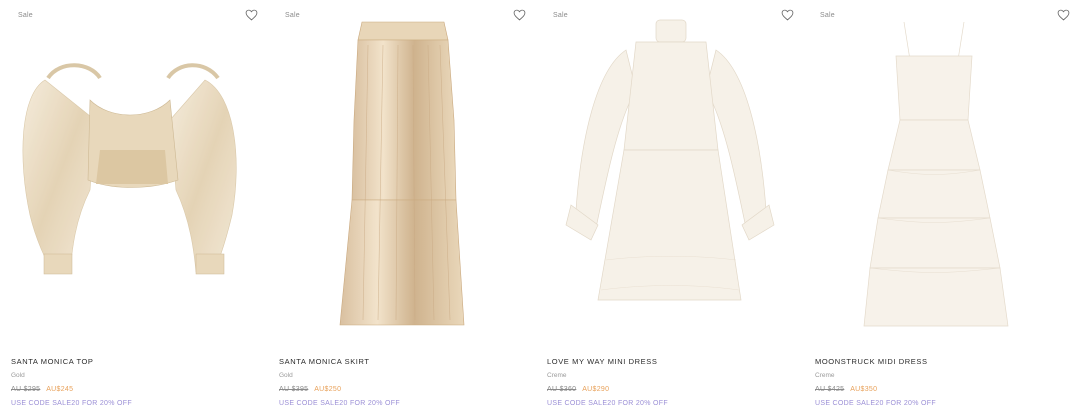 The width and height of the screenshot is (1080, 418). Describe the element at coordinates (864, 389) in the screenshot. I see `sale-price: AU$350` at that location.